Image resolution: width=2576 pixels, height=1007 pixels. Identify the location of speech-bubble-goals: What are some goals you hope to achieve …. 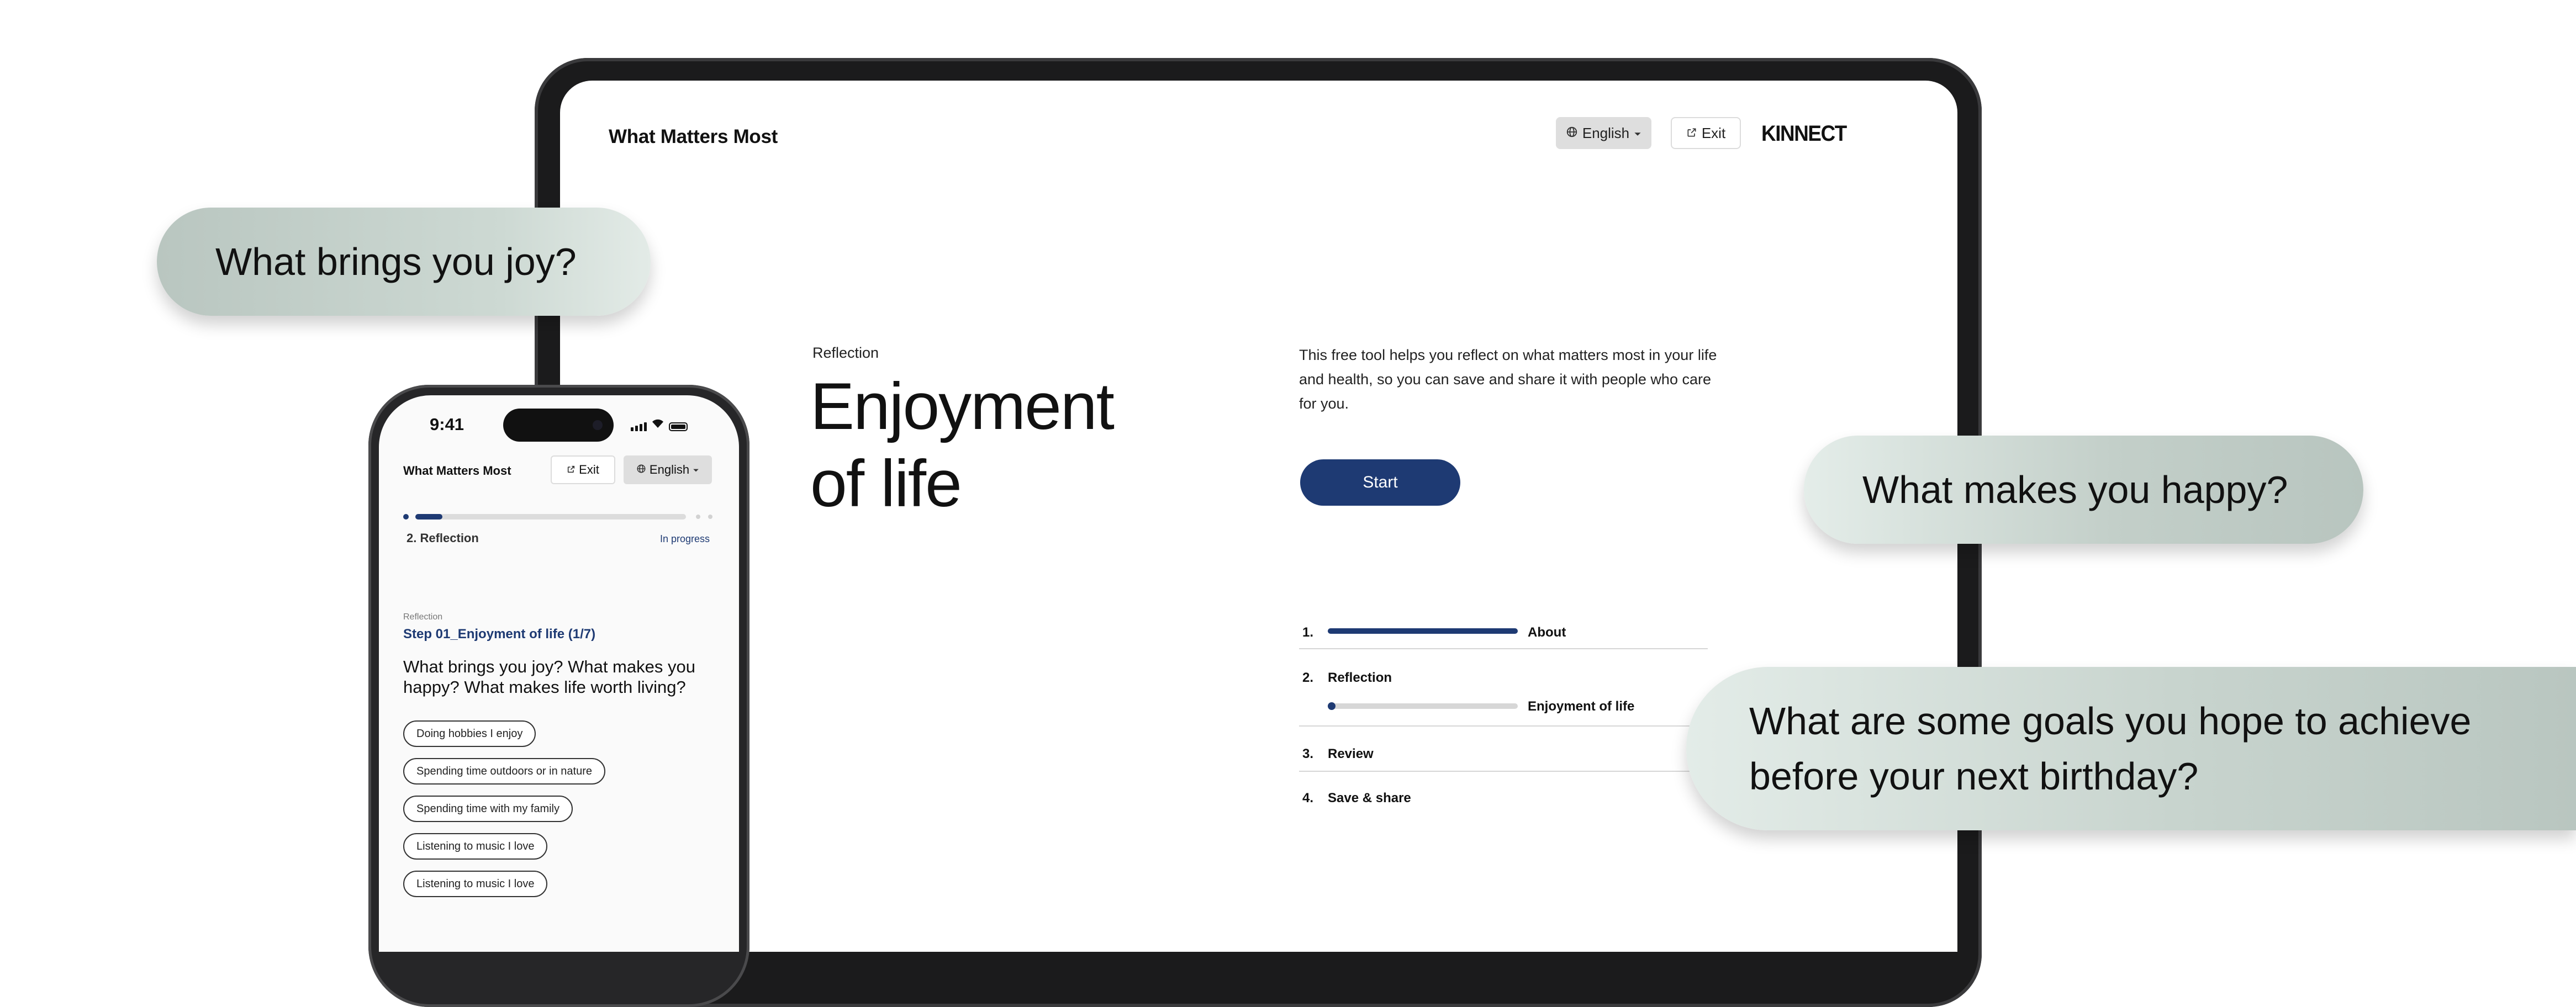
(2131, 748).